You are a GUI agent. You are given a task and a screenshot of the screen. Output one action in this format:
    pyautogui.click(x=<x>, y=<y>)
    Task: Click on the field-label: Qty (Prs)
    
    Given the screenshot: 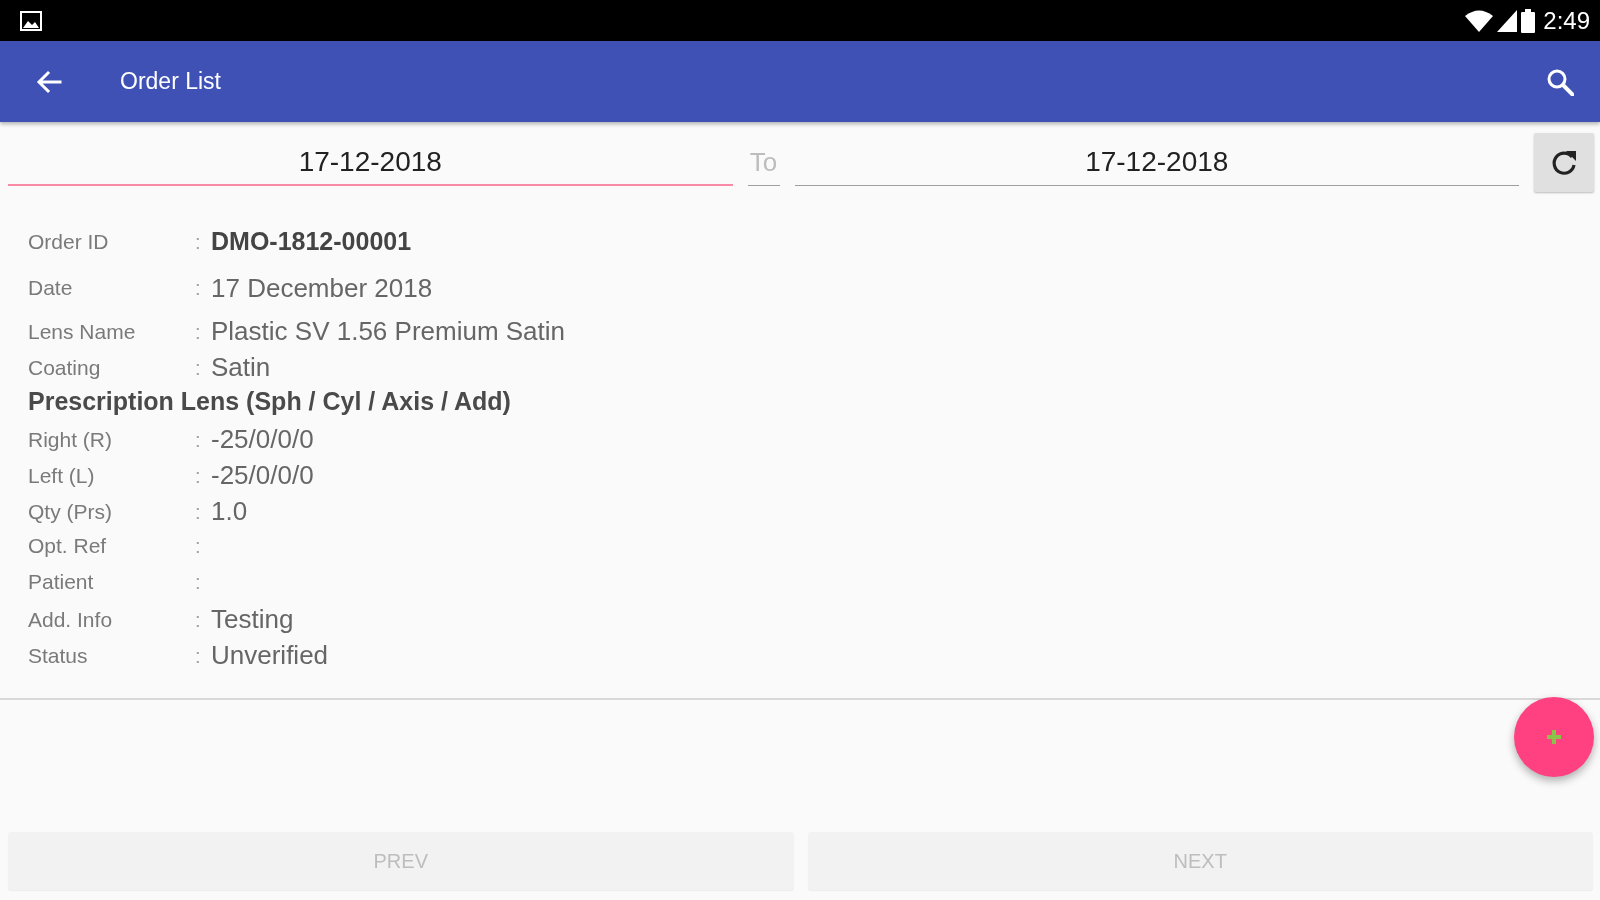 What is the action you would take?
    pyautogui.click(x=70, y=511)
    